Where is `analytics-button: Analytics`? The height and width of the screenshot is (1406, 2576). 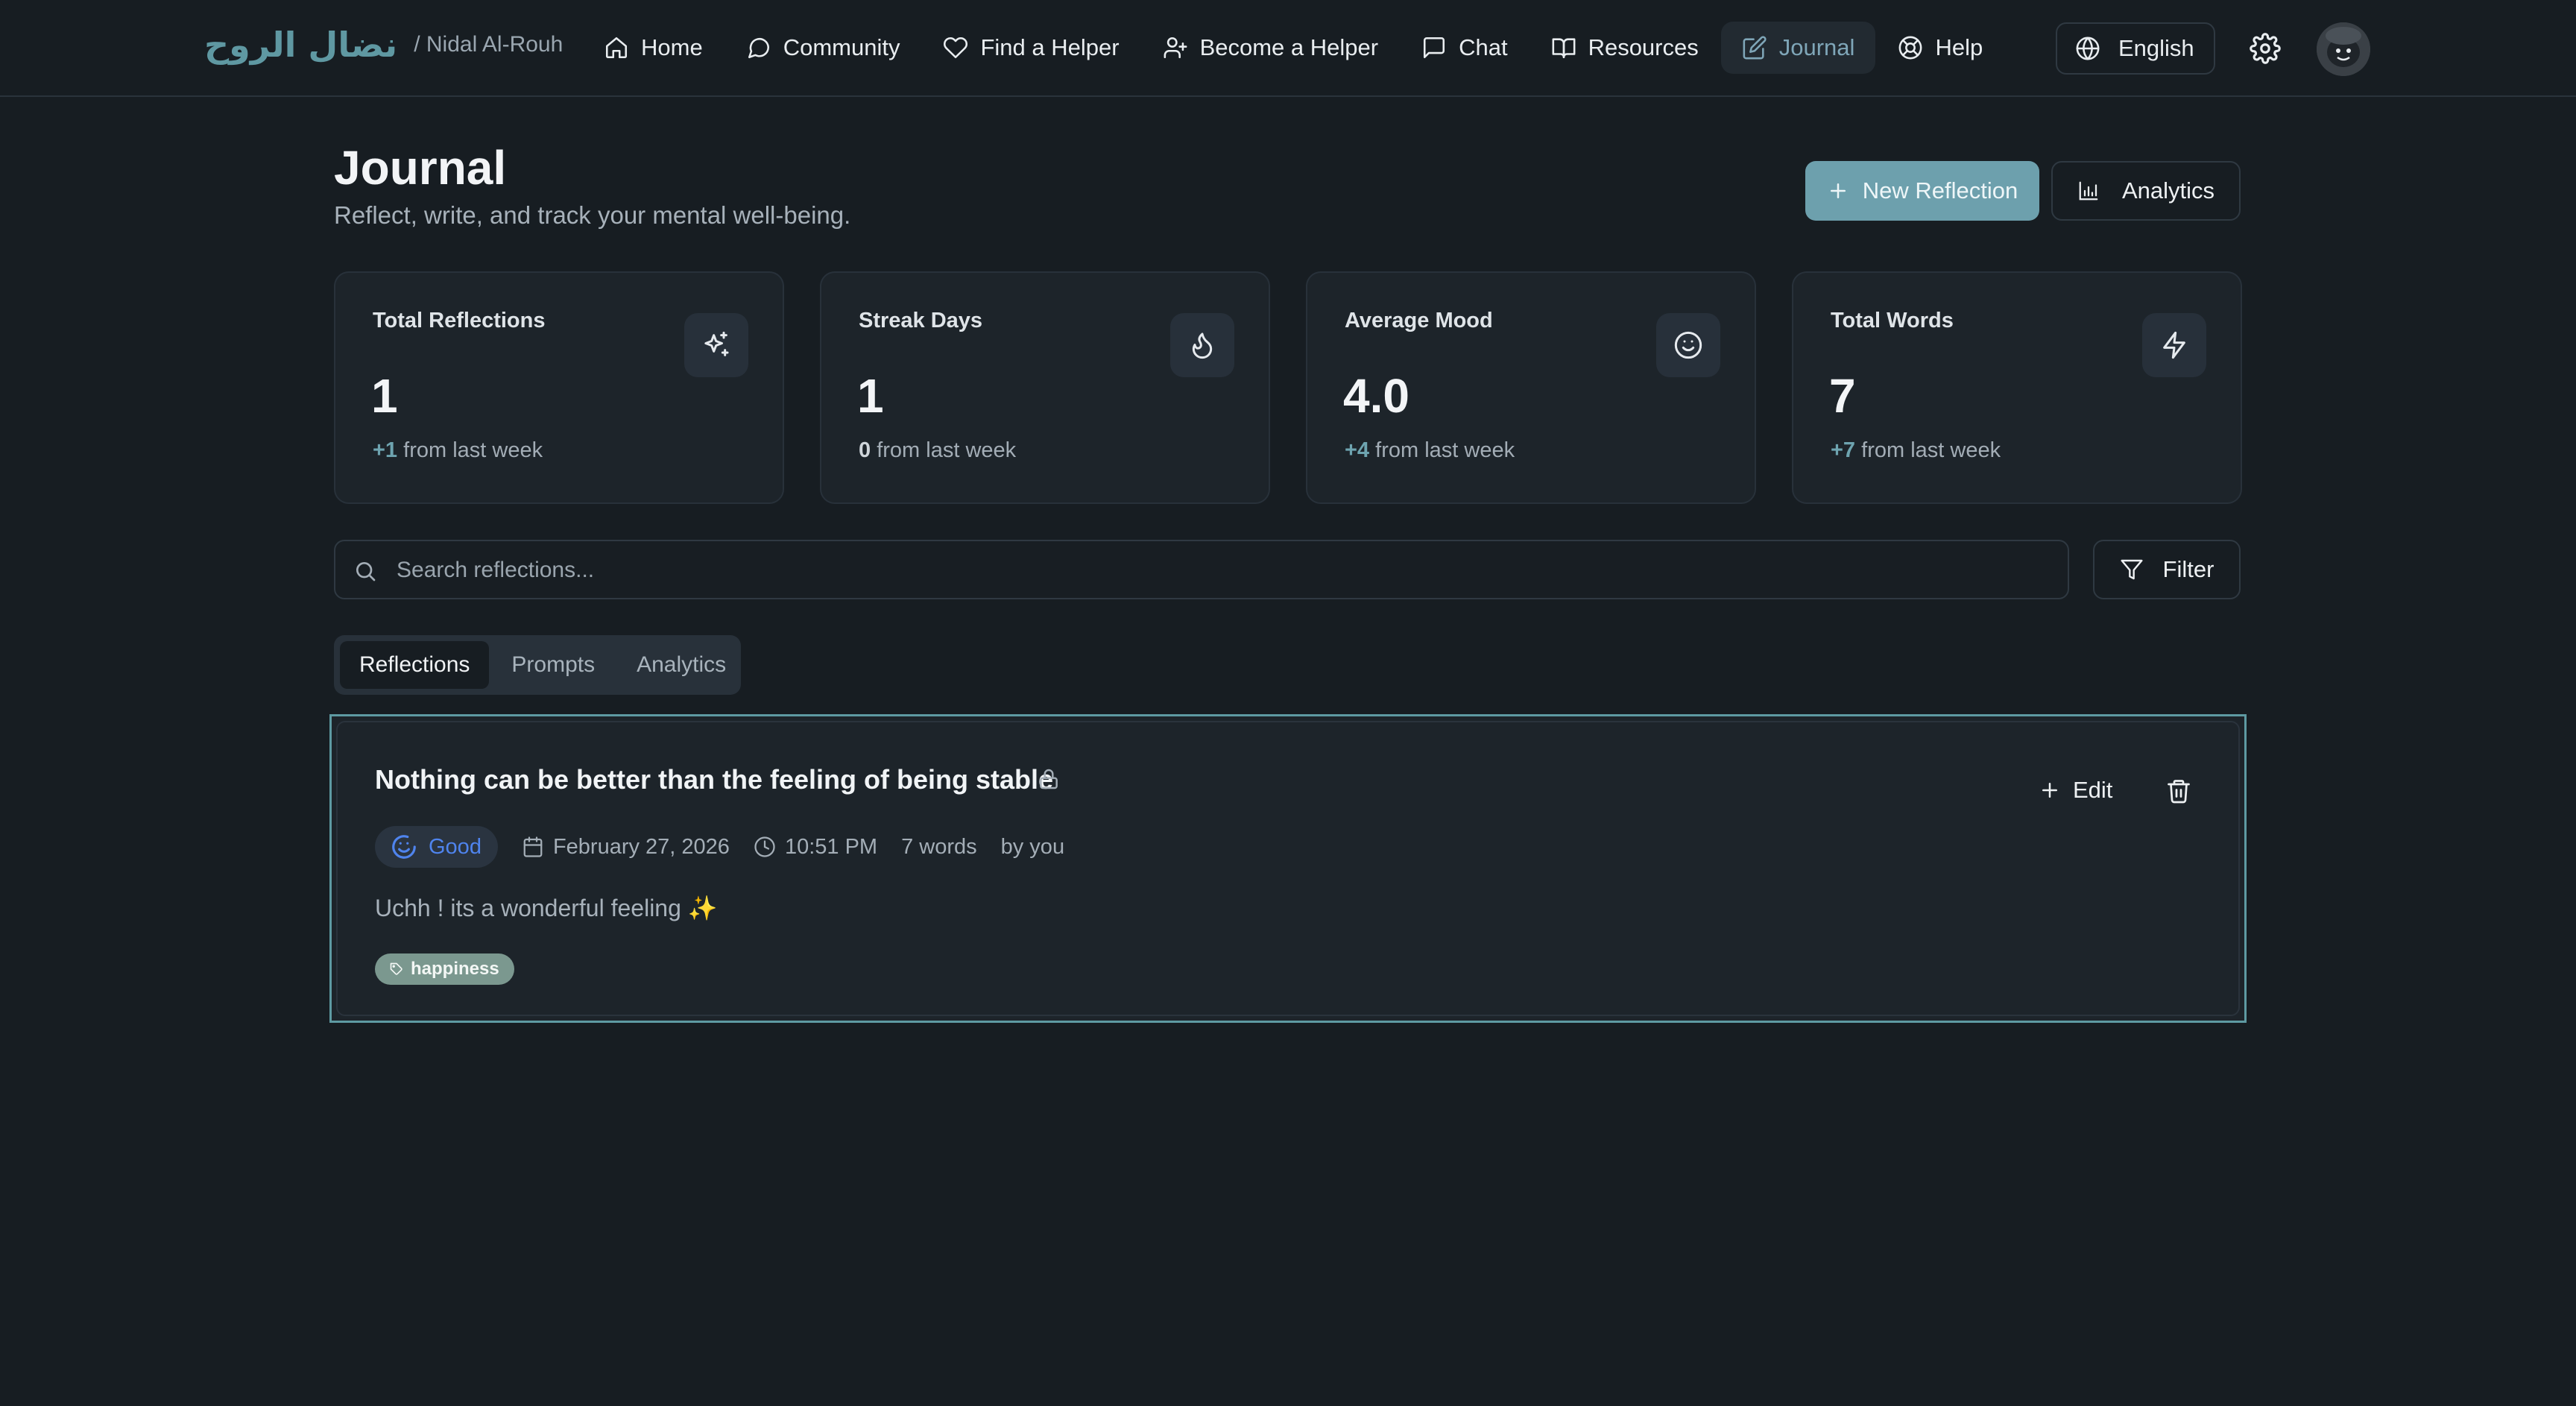 analytics-button: Analytics is located at coordinates (2146, 191).